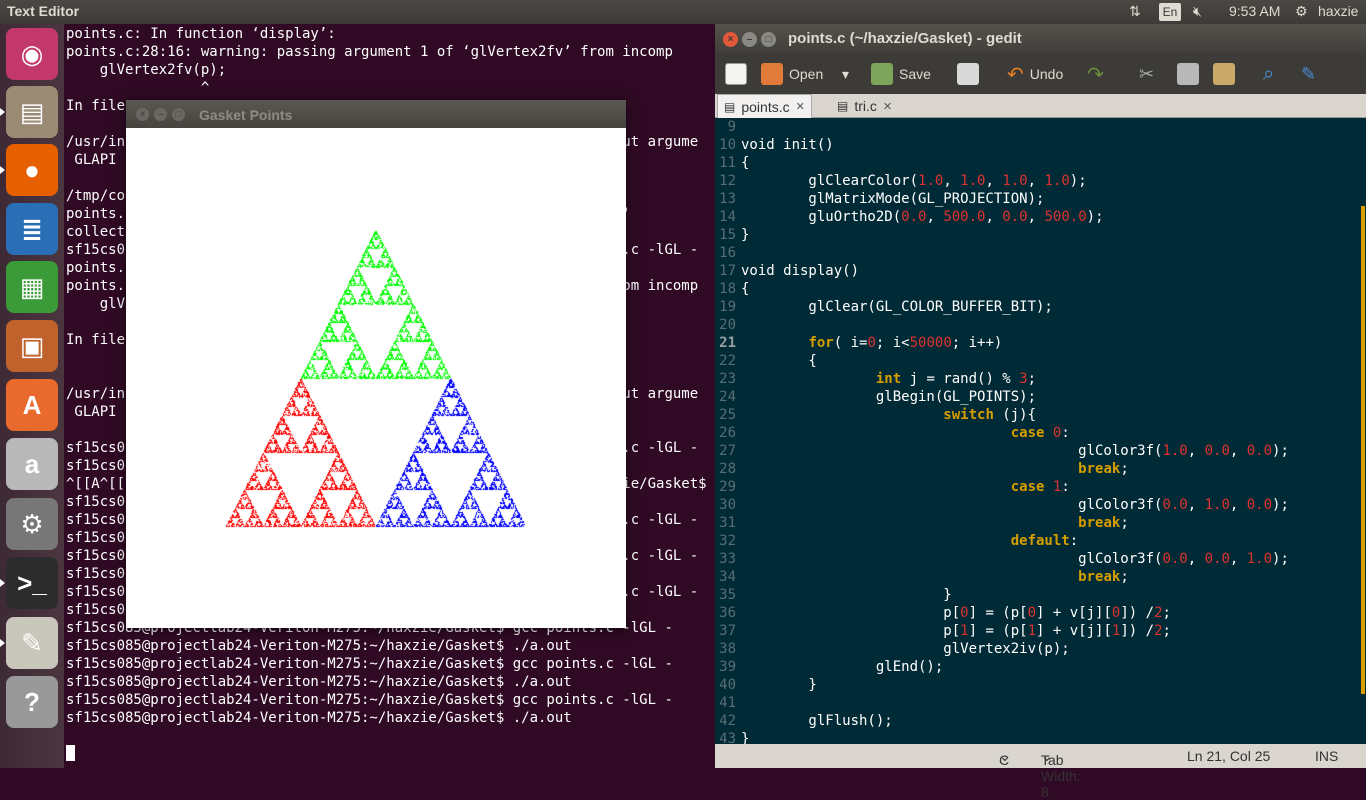 The image size is (1366, 800). I want to click on user-name: haxzie, so click(1338, 11).